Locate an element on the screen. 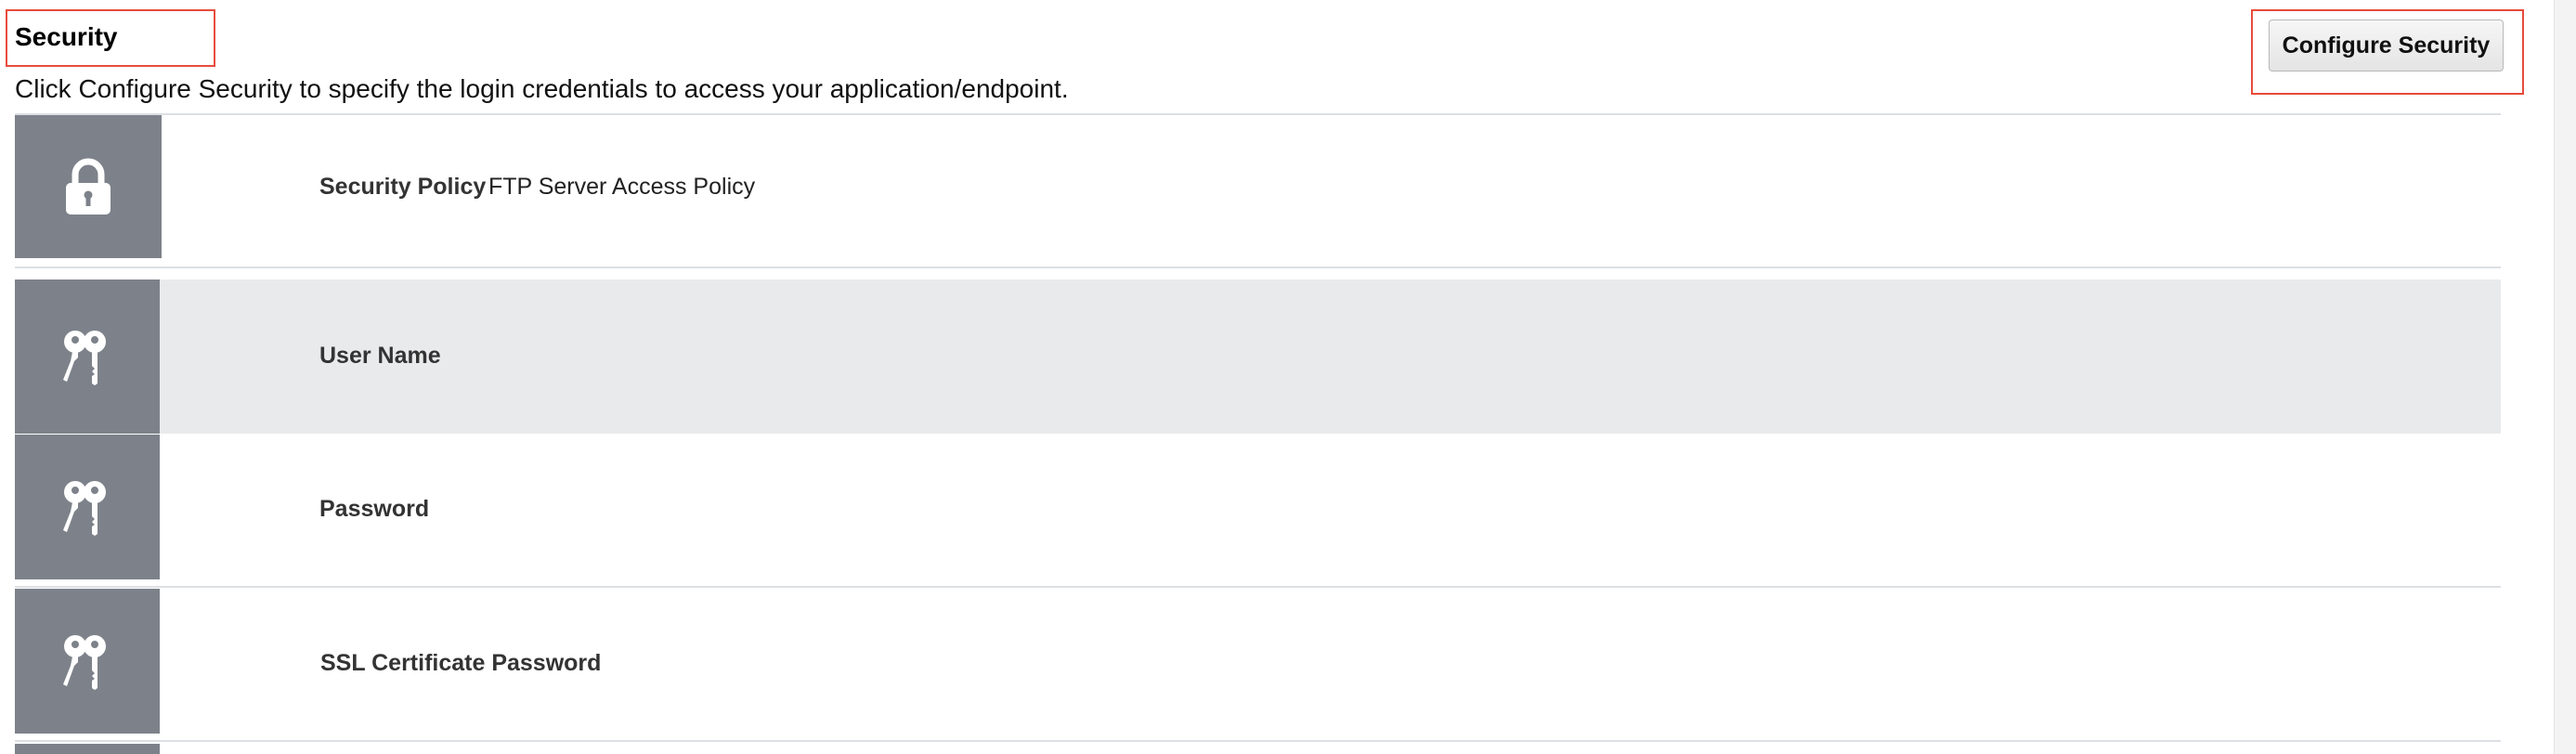  ssl-certificate-password-label: SSL Certificate Password is located at coordinates (461, 663).